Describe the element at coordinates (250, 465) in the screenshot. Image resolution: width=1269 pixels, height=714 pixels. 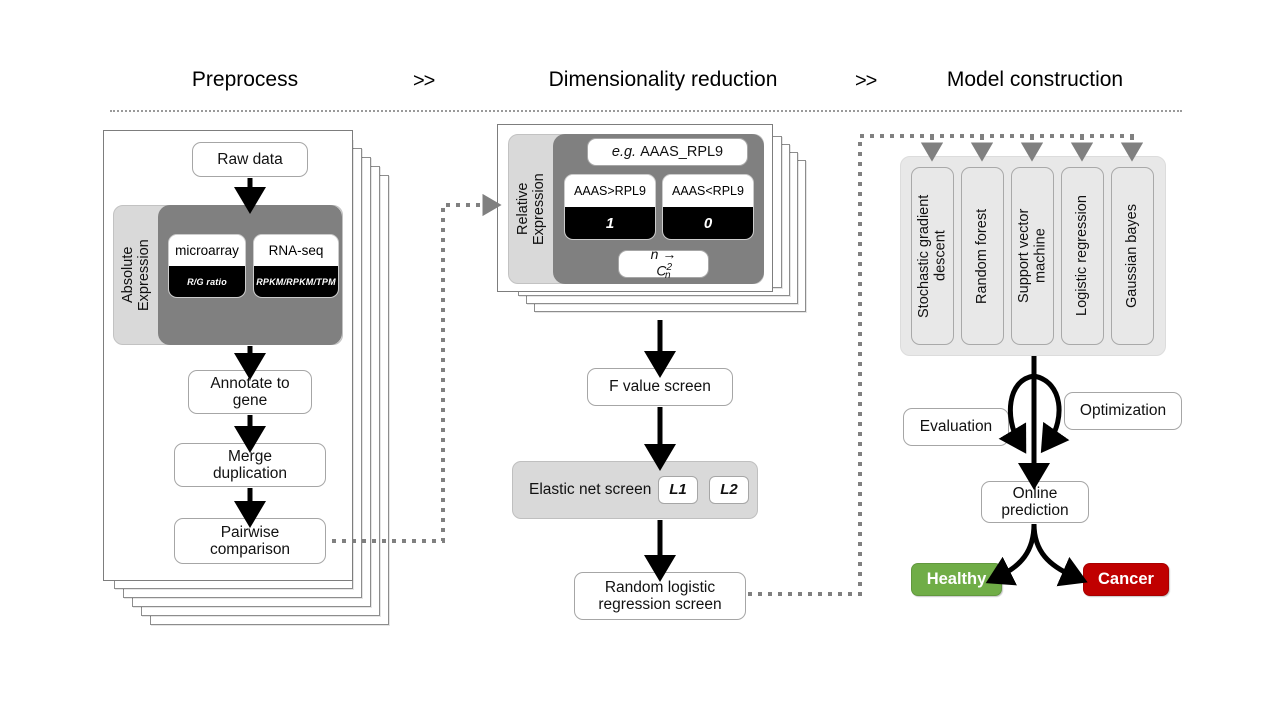
I see `node-merge-duplication: Merge duplication` at that location.